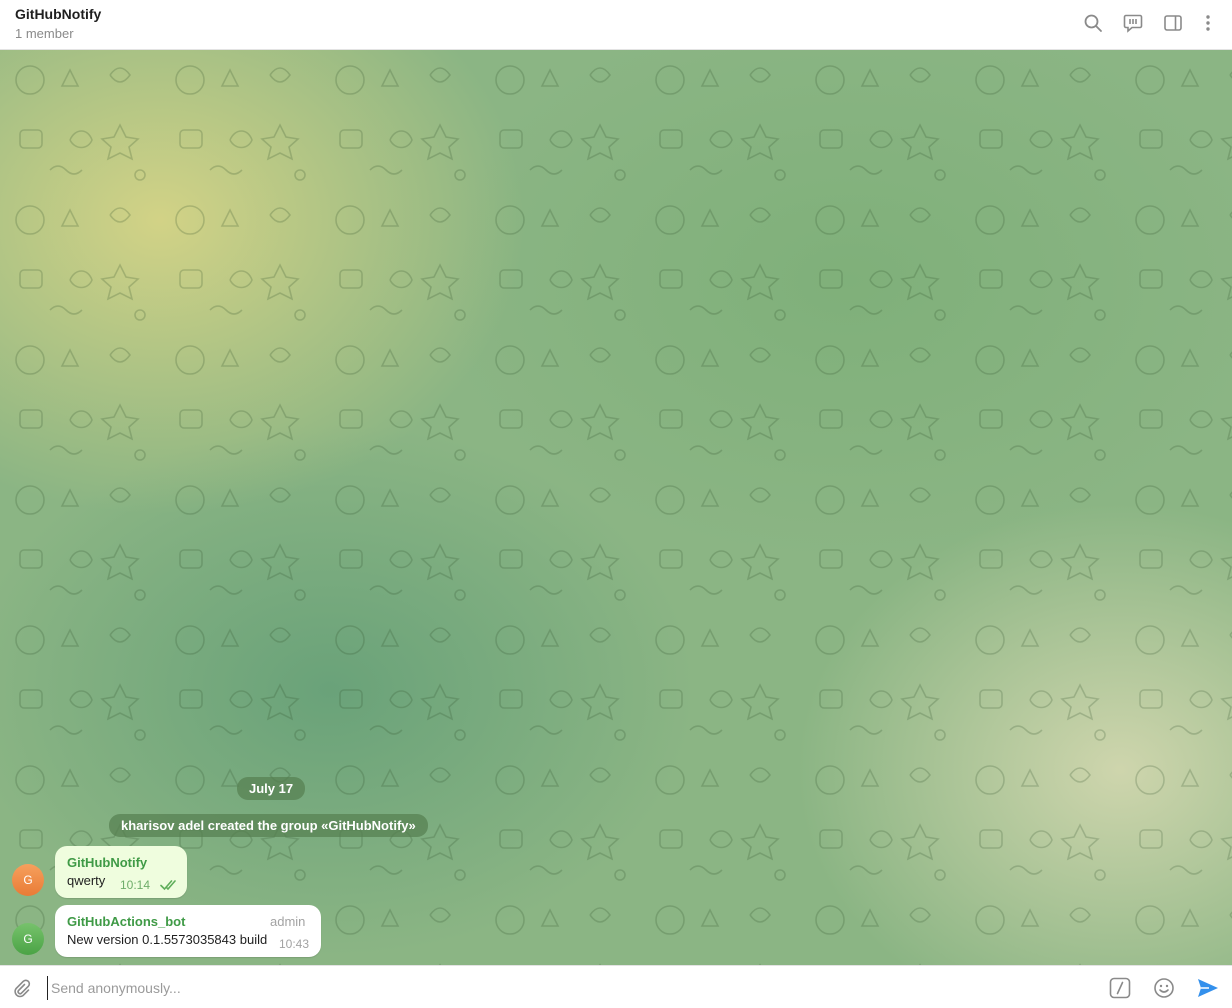 The width and height of the screenshot is (1232, 1008). What do you see at coordinates (288, 921) in the screenshot?
I see `admin-badge: admin` at bounding box center [288, 921].